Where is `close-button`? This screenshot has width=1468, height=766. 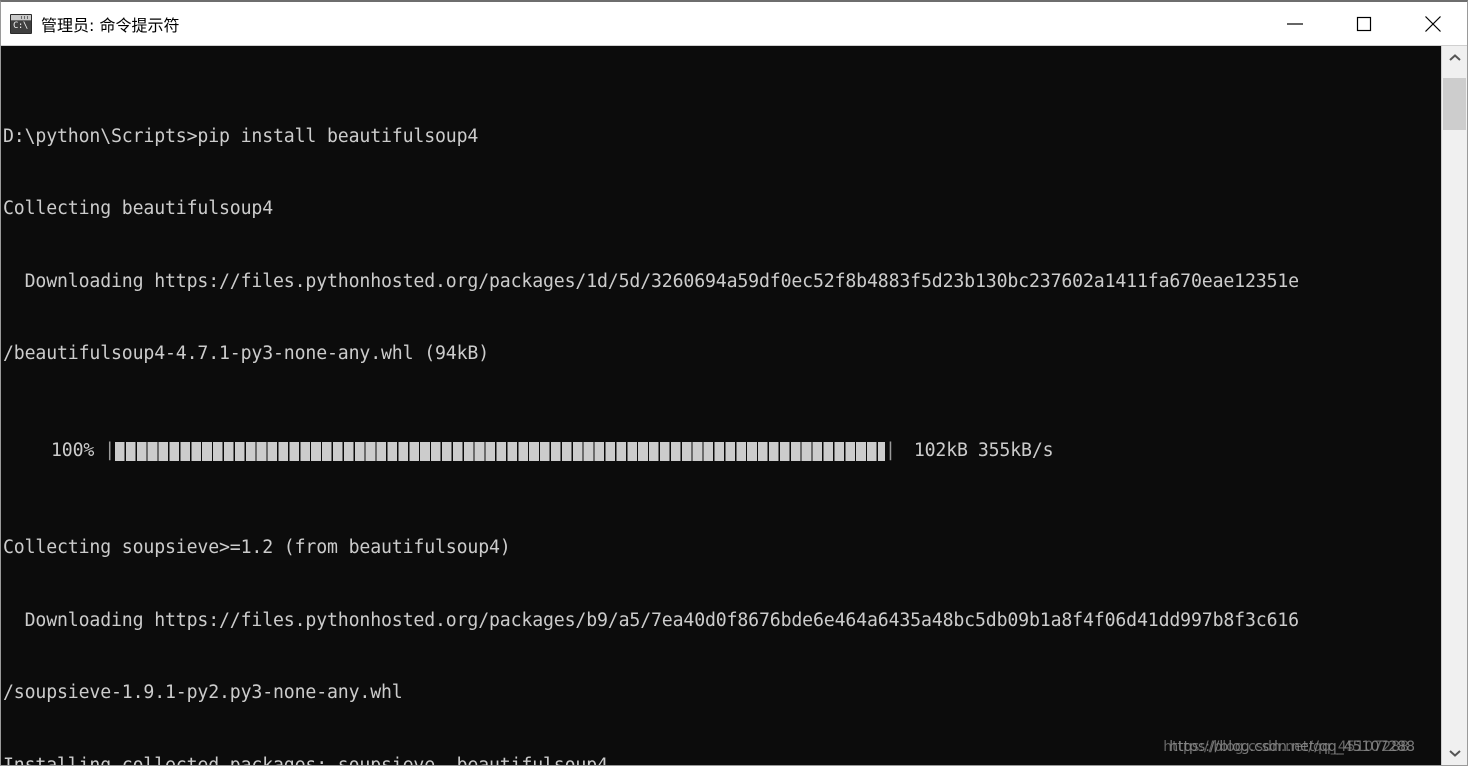
close-button is located at coordinates (1432, 23).